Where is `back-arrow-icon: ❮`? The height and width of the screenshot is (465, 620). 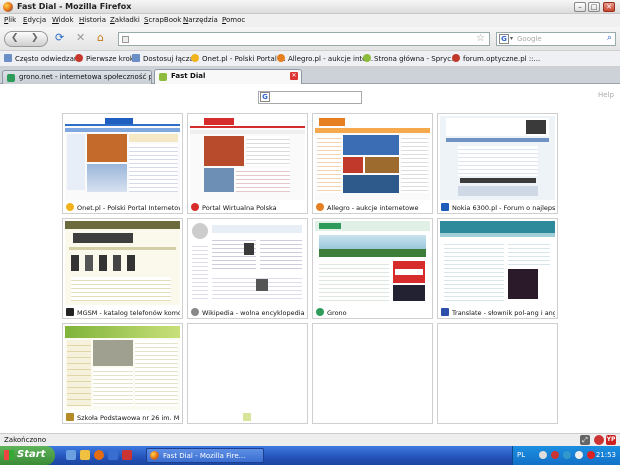 back-arrow-icon: ❮ is located at coordinates (15, 38).